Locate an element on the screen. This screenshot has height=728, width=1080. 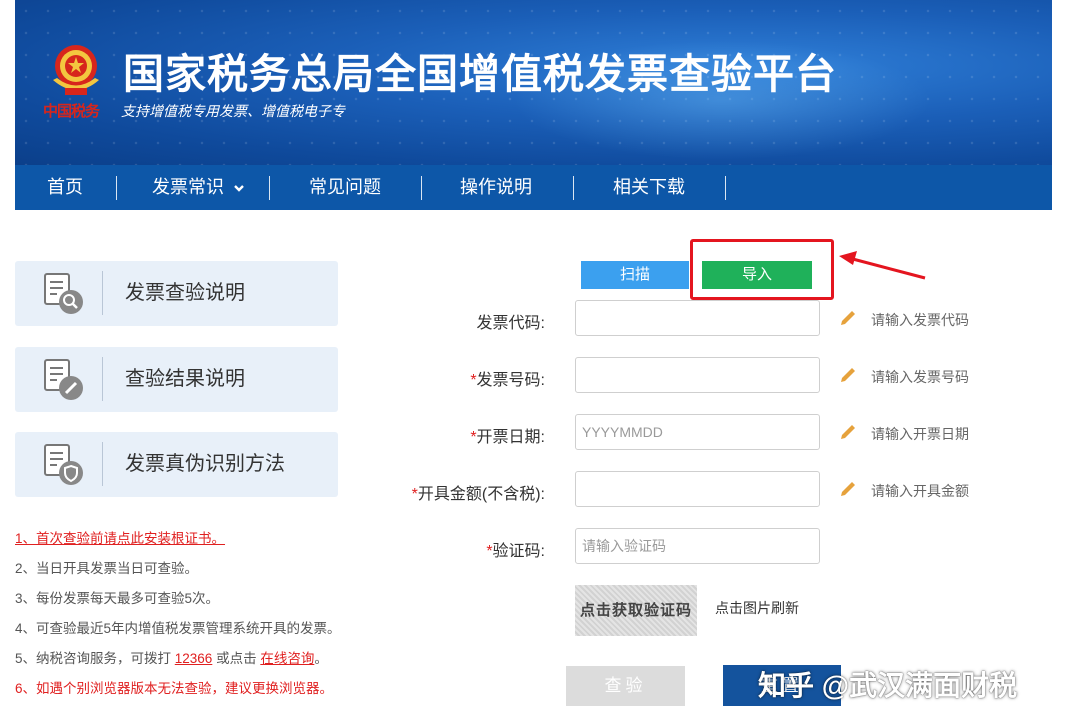
invoice-number-label: *发票号码: is located at coordinates (445, 378).